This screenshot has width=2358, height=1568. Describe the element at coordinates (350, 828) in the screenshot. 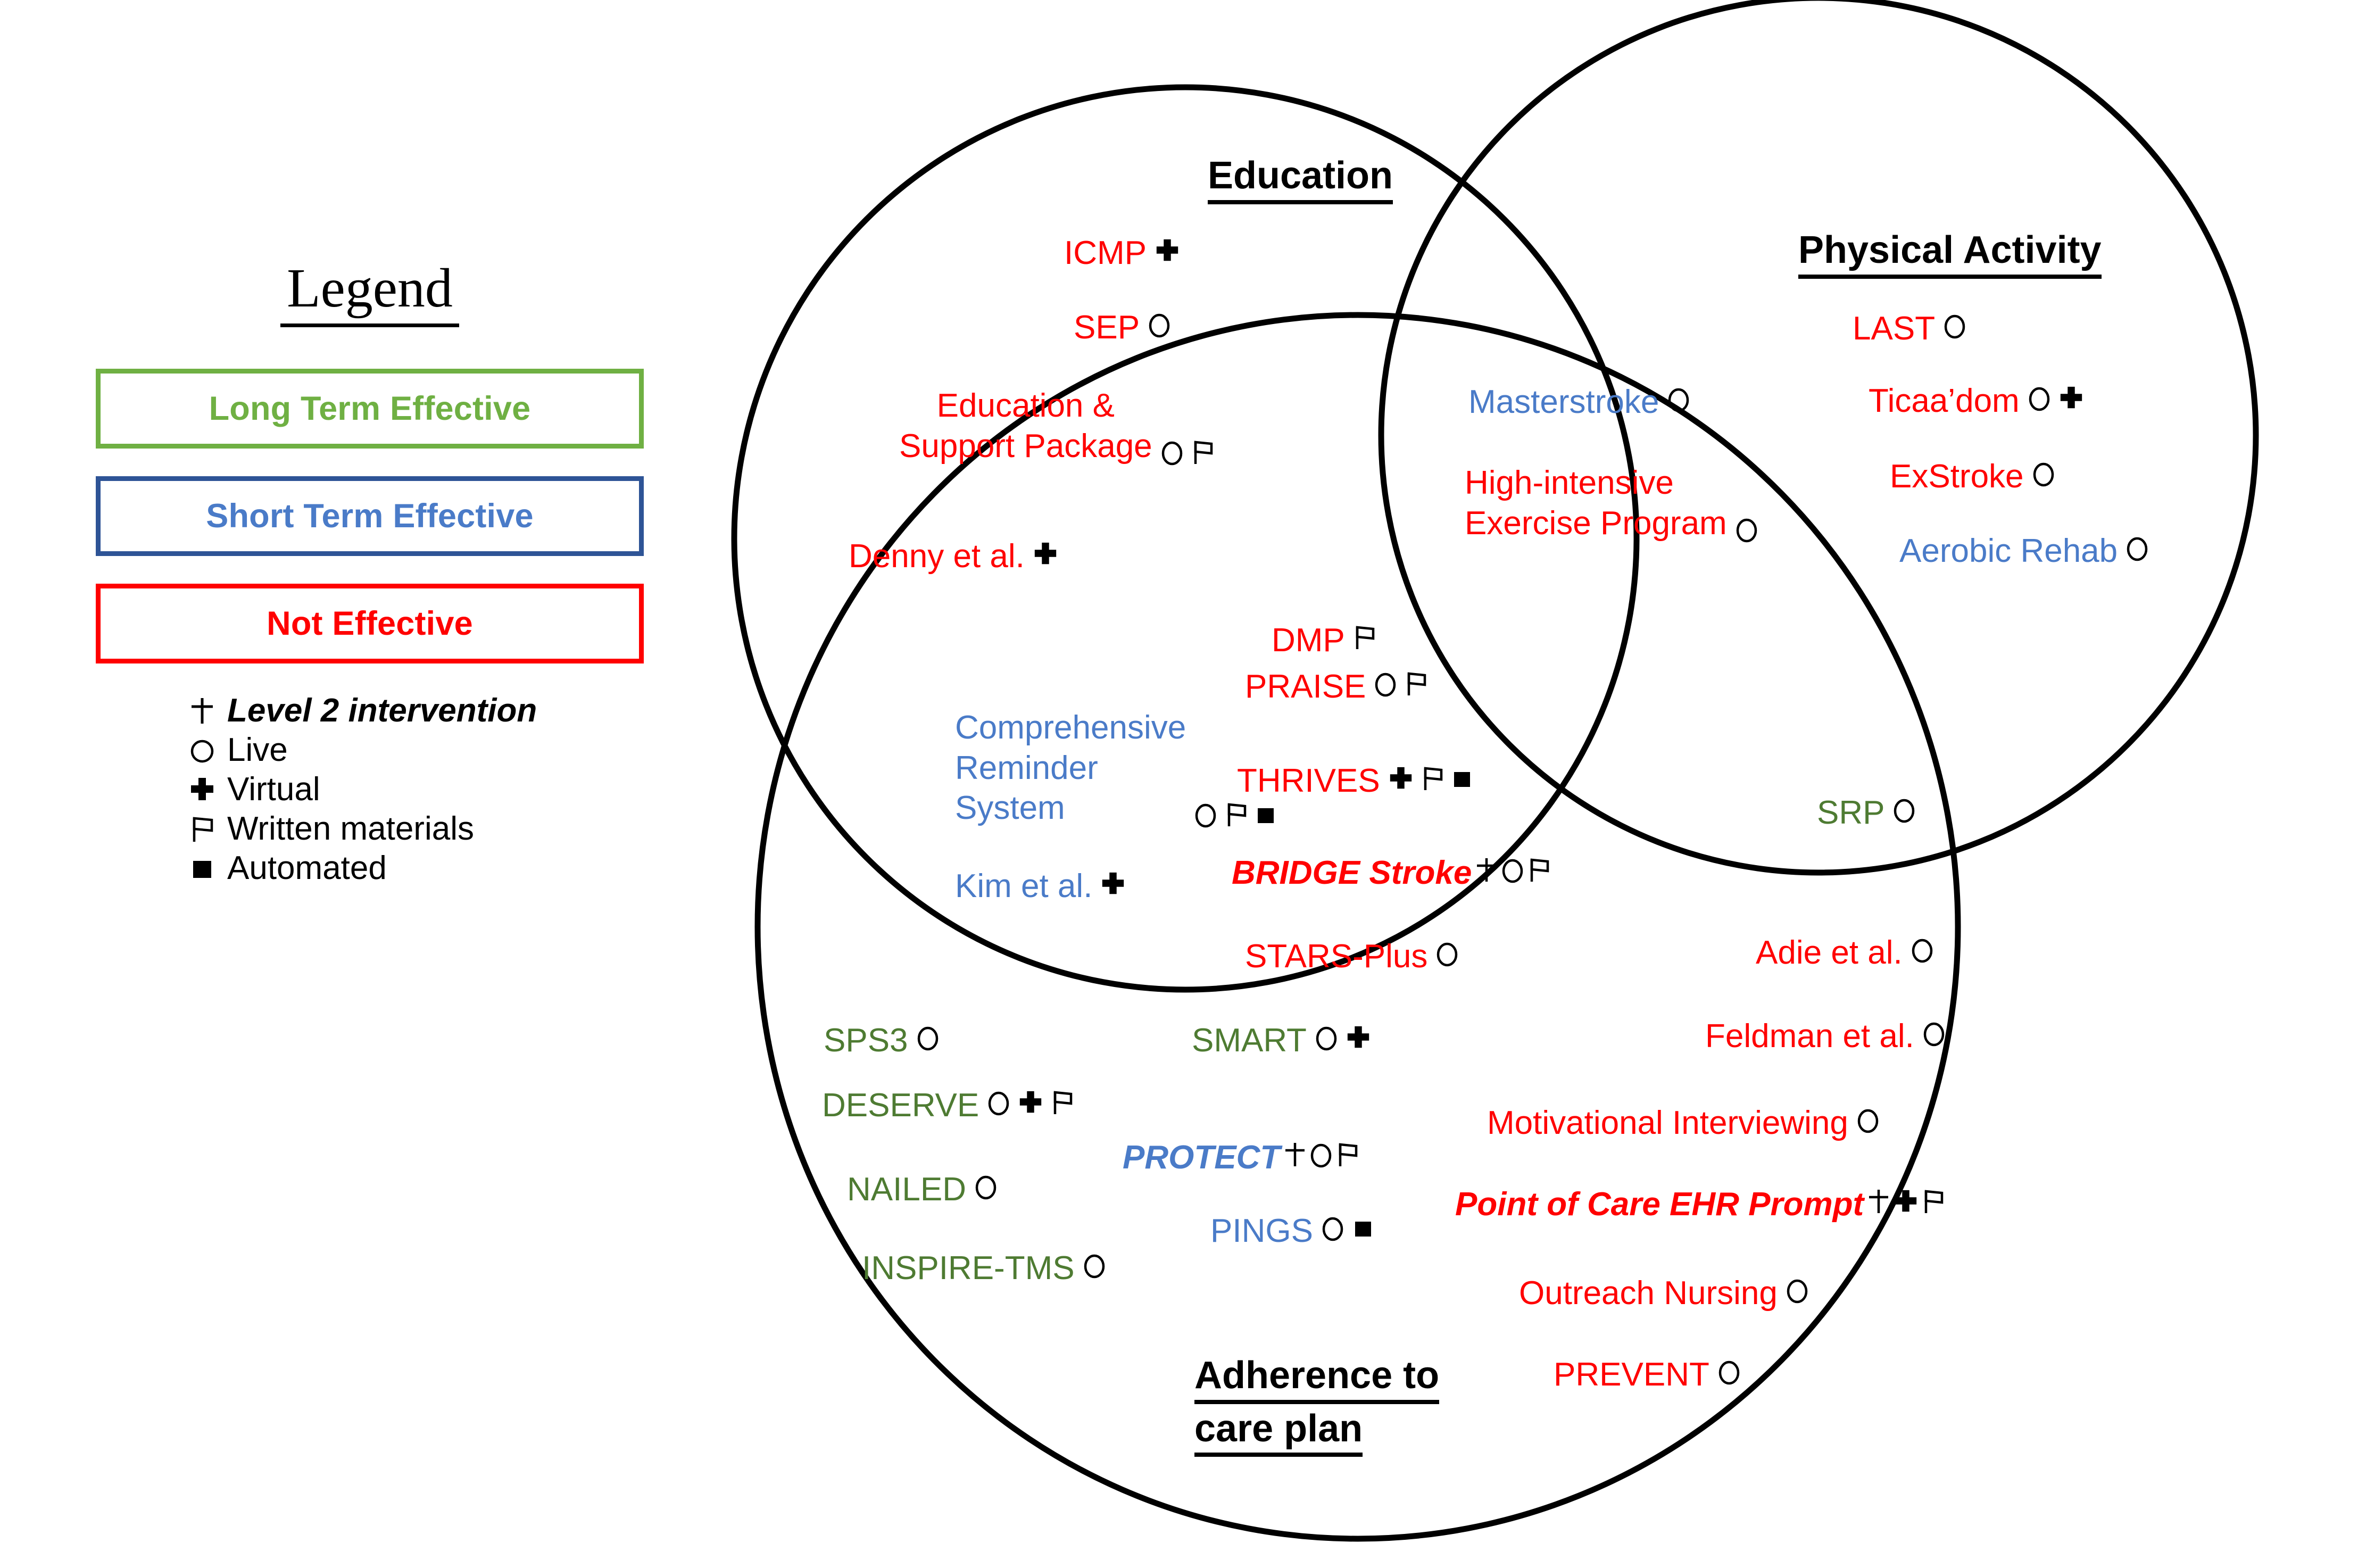

I see `symbol-key-label-written: Written materials` at that location.